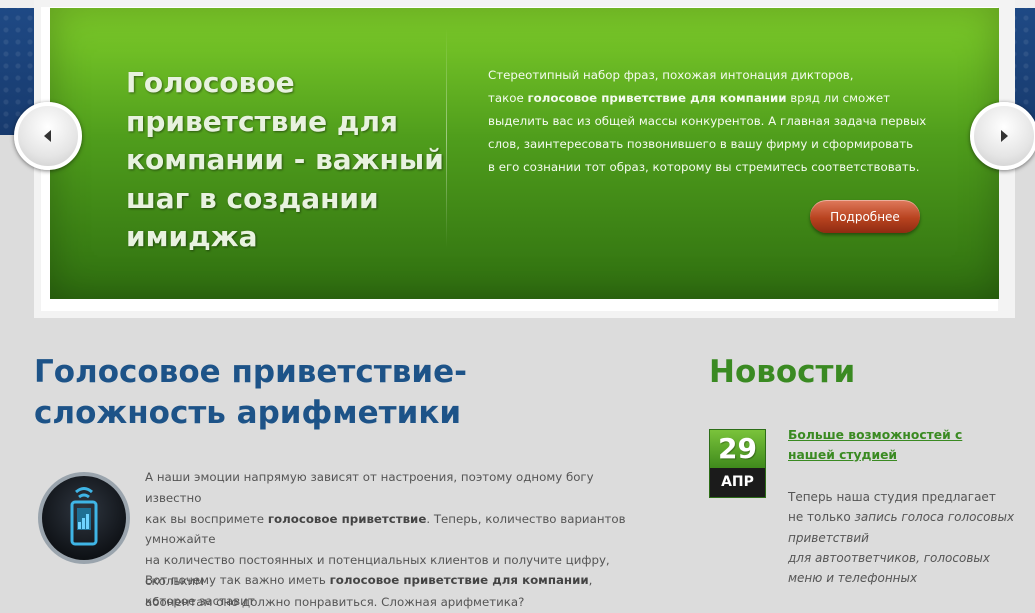 The width and height of the screenshot is (1035, 613). What do you see at coordinates (446, 138) in the screenshot?
I see `slide-divider` at bounding box center [446, 138].